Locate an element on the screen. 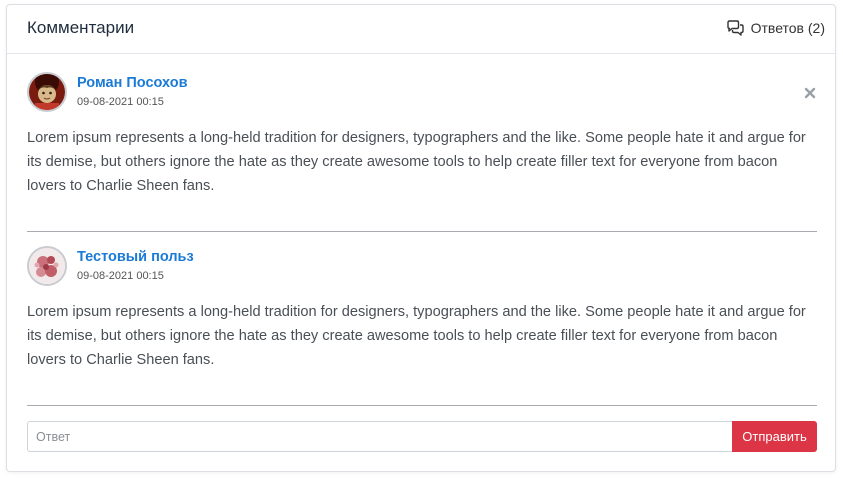 The width and height of the screenshot is (843, 481). replies-toggle: Ответов (2) is located at coordinates (775, 28).